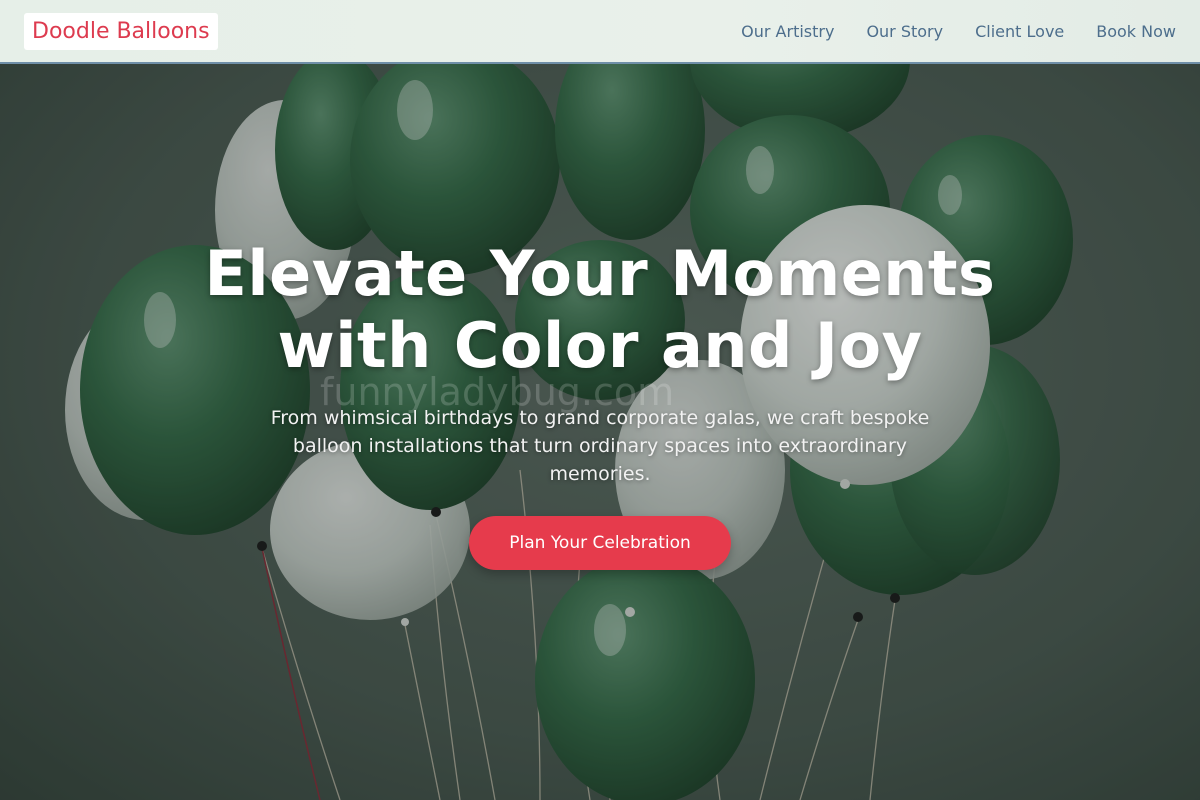 This screenshot has width=1200, height=800. What do you see at coordinates (600, 345) in the screenshot?
I see `hero-title-line-2: with Color and Joy` at bounding box center [600, 345].